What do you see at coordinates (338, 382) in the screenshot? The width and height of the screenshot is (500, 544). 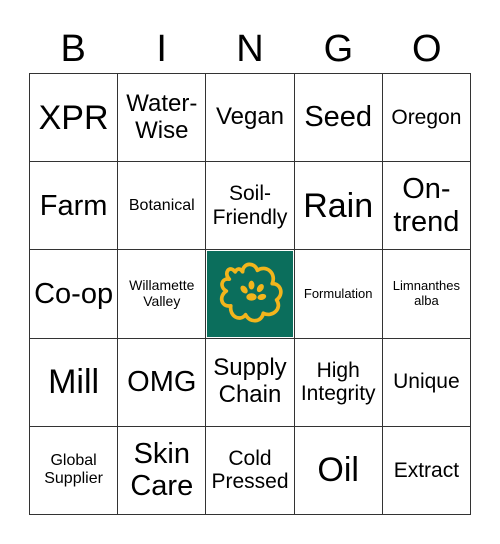 I see `bingo-cell: High Integrity` at bounding box center [338, 382].